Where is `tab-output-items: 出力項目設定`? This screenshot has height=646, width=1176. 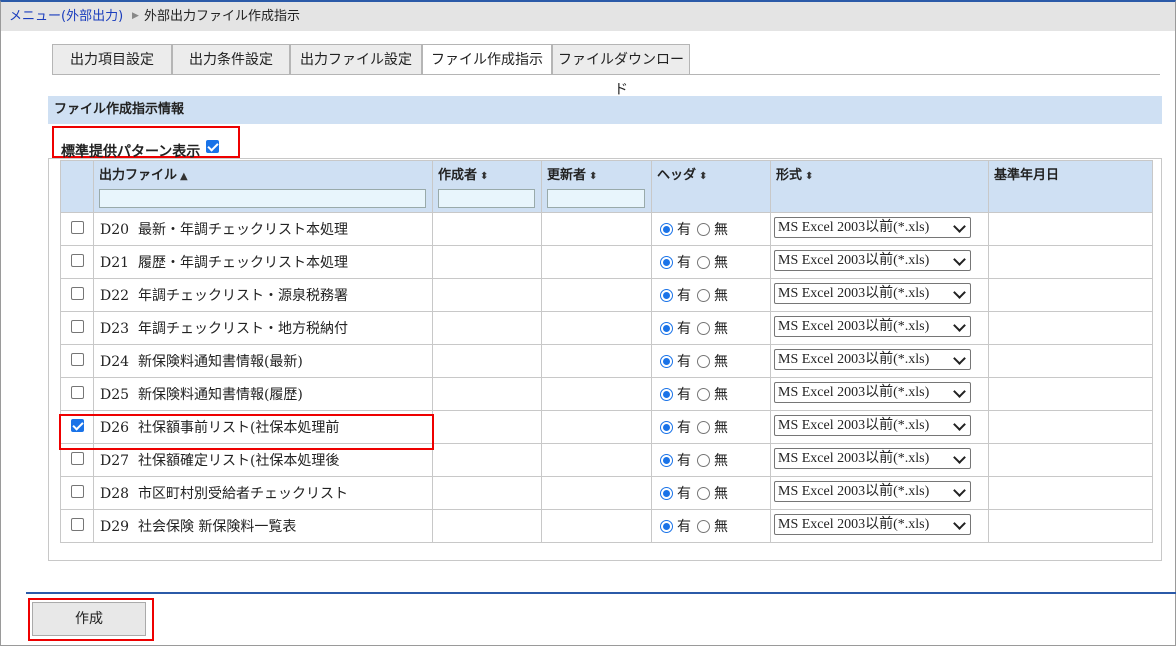 tab-output-items: 出力項目設定 is located at coordinates (112, 59).